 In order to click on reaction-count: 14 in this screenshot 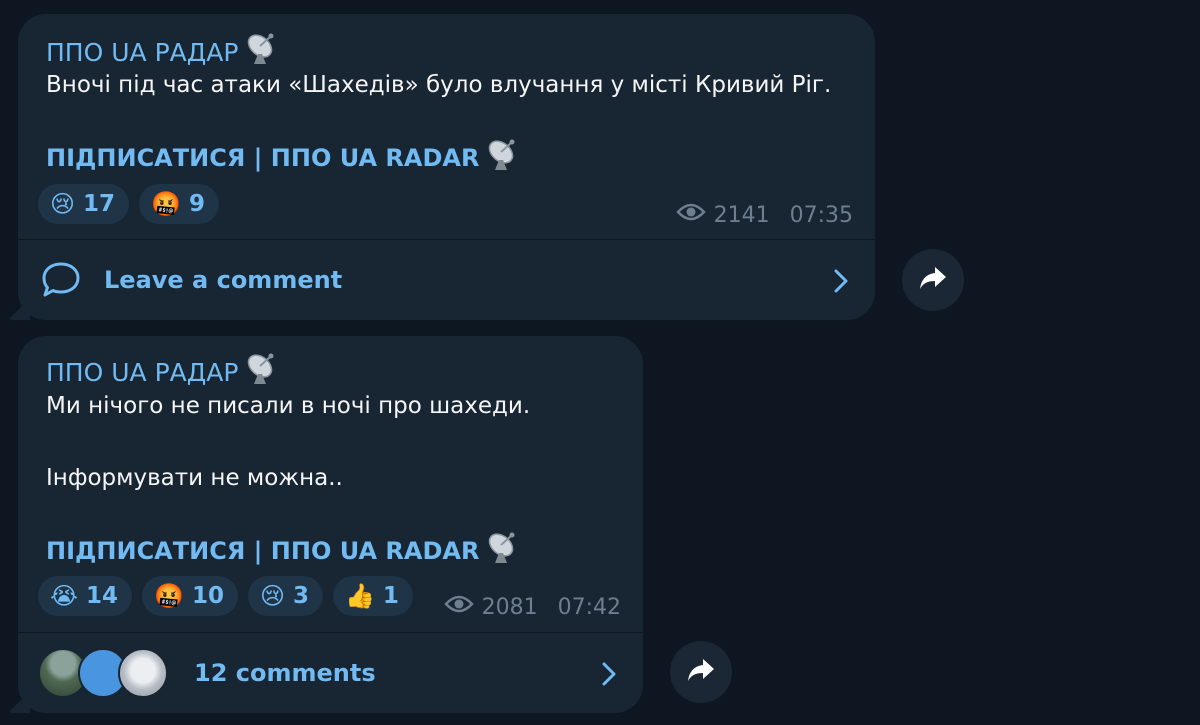, I will do `click(102, 596)`.